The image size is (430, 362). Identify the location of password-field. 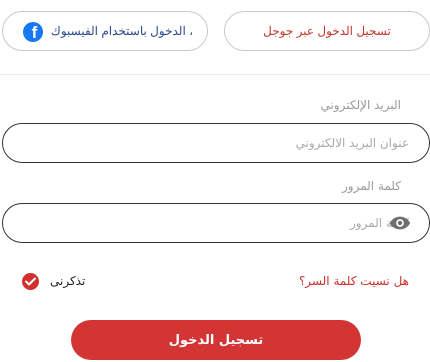
(216, 223).